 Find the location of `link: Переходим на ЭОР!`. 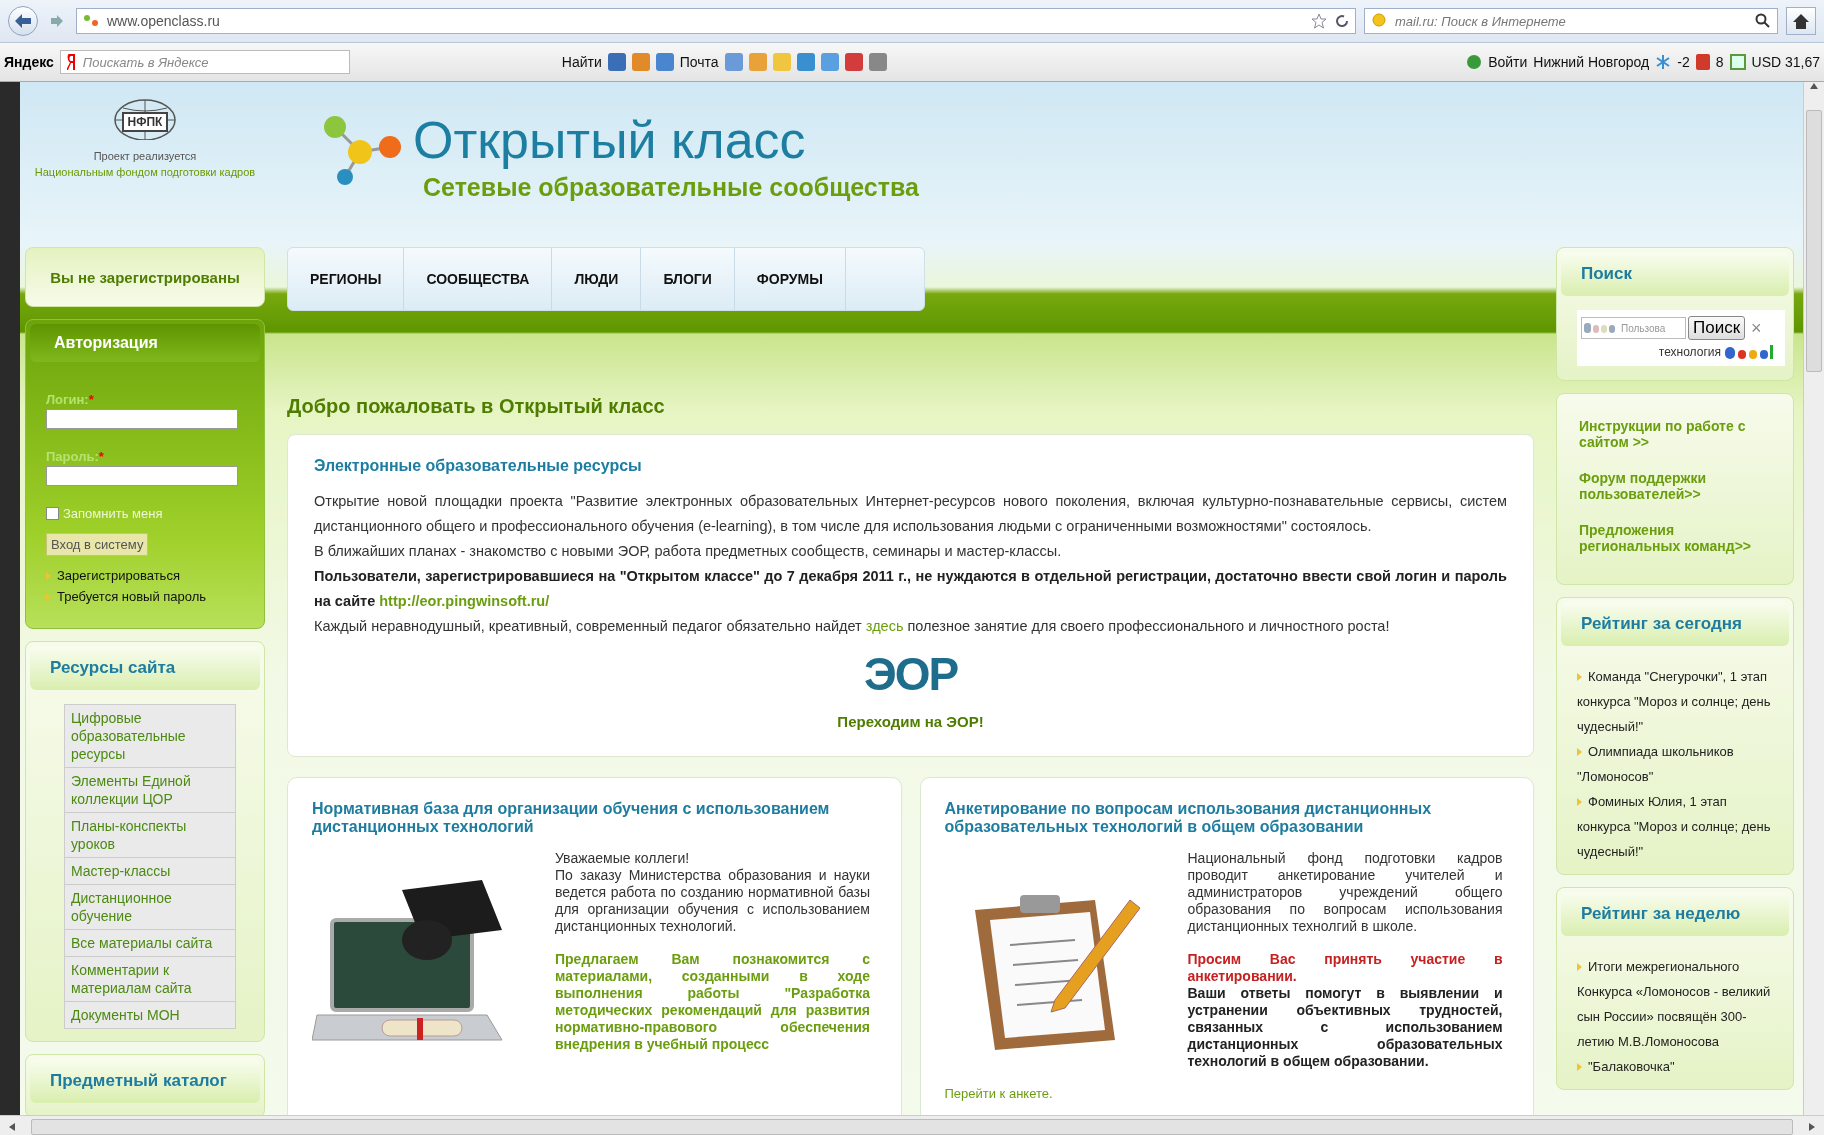

link: Переходим на ЭОР! is located at coordinates (910, 721).